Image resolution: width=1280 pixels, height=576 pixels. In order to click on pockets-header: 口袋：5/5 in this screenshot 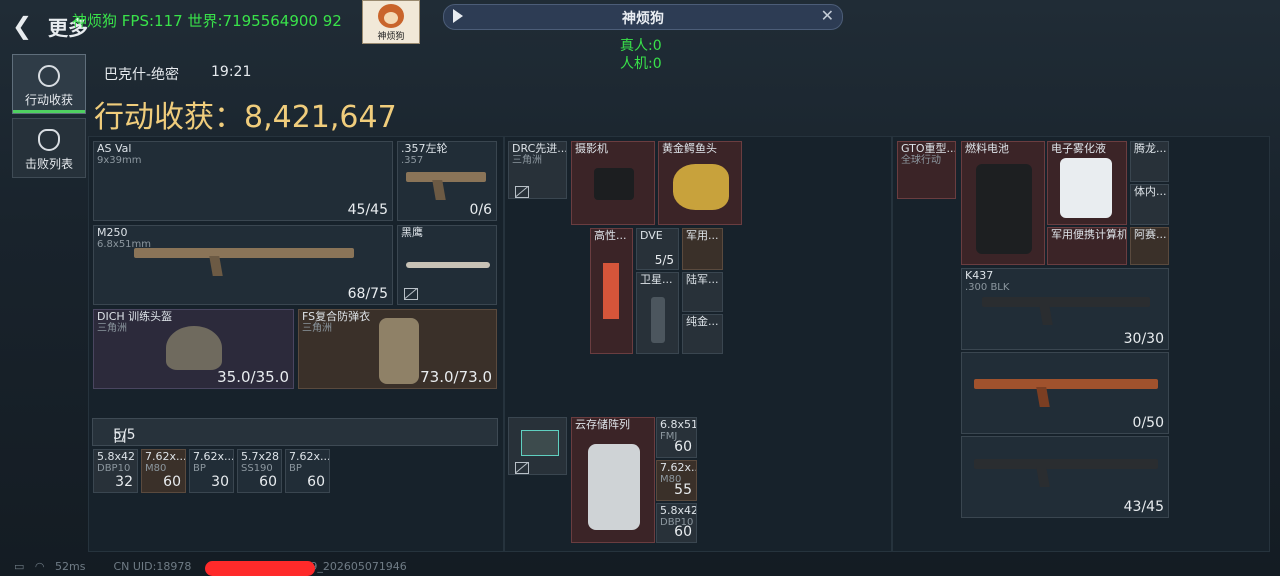, I will do `click(295, 442)`.